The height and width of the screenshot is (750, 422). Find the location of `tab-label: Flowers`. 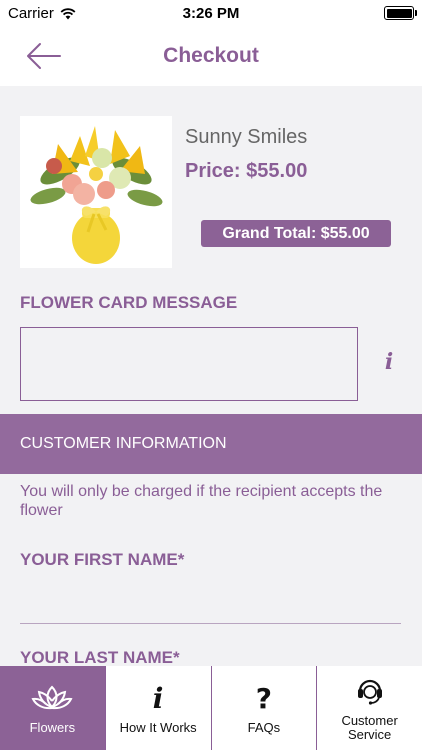

tab-label: Flowers is located at coordinates (52, 727).